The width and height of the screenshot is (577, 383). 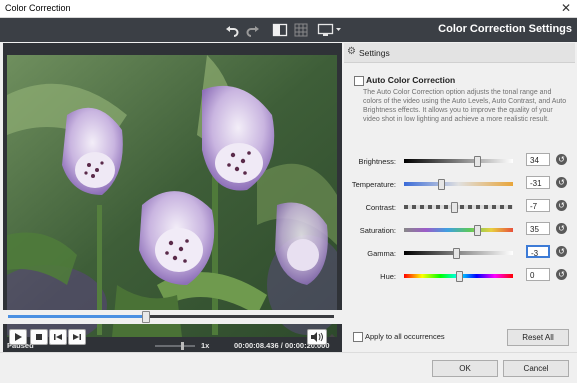 I want to click on volume-icon, so click(x=317, y=337).